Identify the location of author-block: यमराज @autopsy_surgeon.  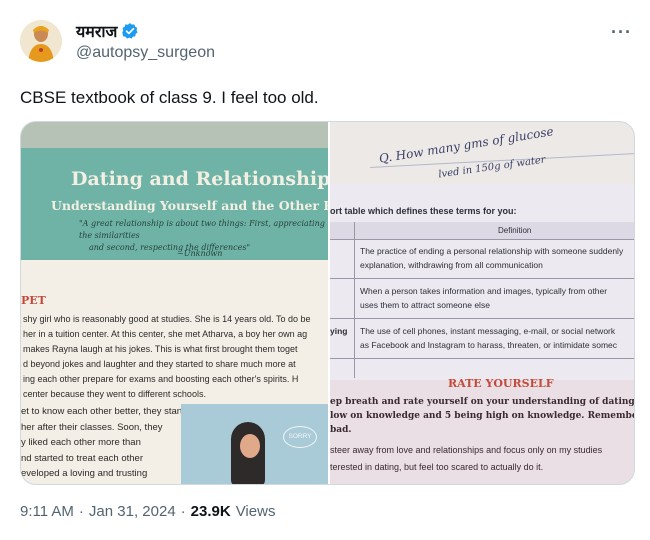
(145, 41).